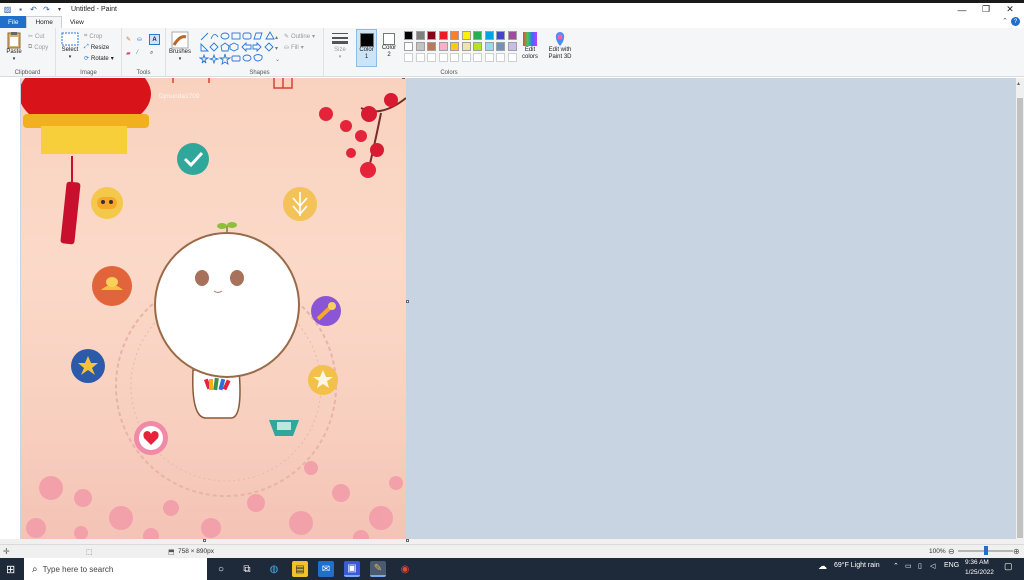  I want to click on undo-icon: ↶, so click(33, 9).